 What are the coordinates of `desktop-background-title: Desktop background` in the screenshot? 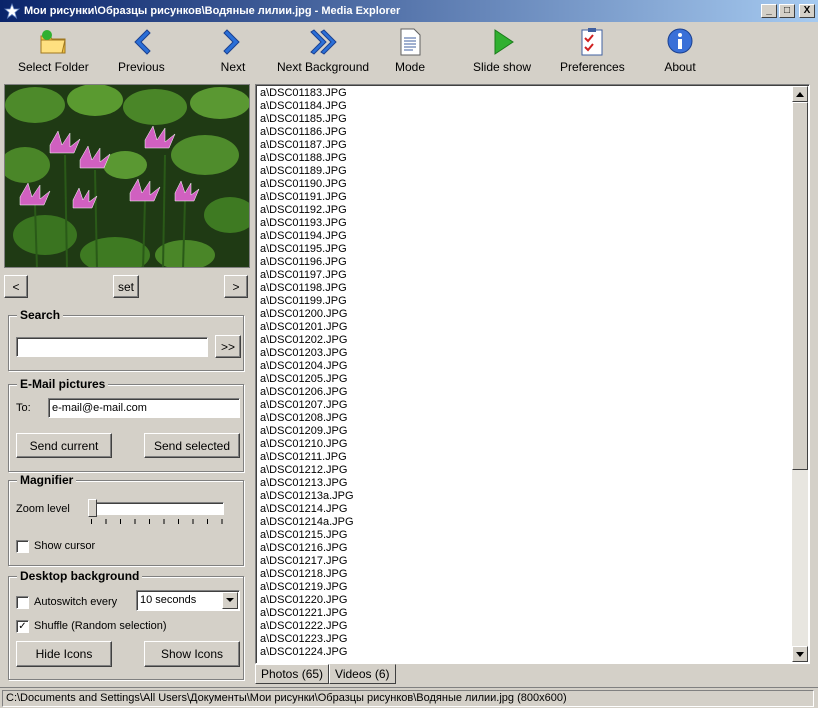 It's located at (80, 576).